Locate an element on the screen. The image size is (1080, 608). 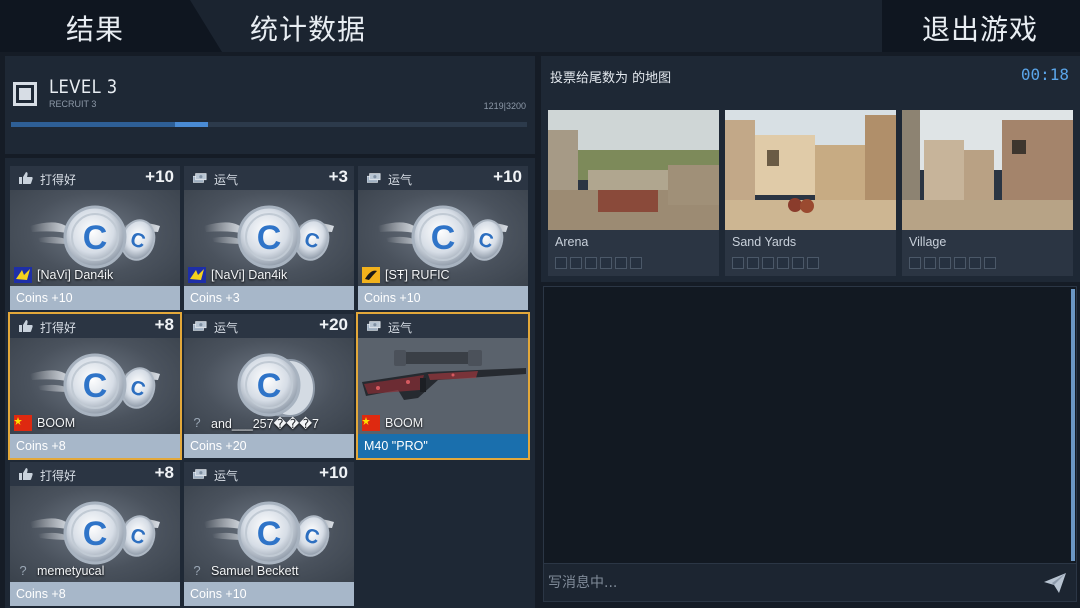
xp-progress-bar is located at coordinates (269, 124).